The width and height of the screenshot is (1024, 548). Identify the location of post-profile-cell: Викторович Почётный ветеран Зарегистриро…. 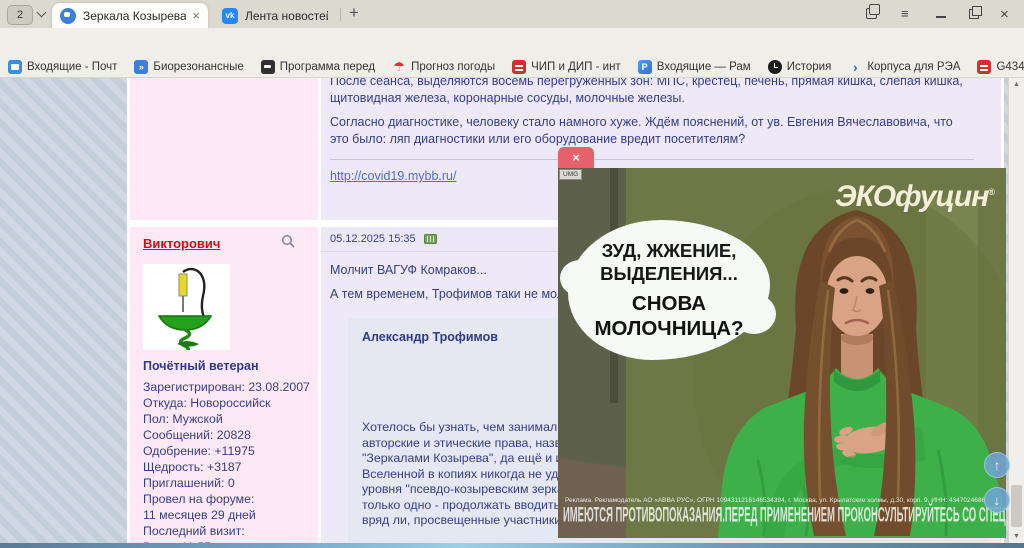
(224, 385).